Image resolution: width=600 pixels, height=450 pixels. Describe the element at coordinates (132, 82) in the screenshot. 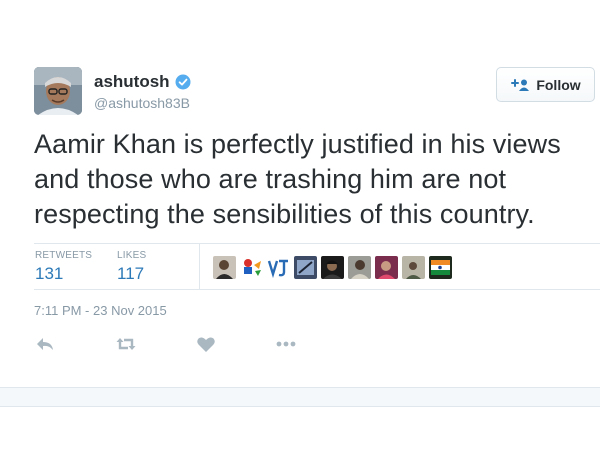

I see `display-name-text: ashutosh` at that location.